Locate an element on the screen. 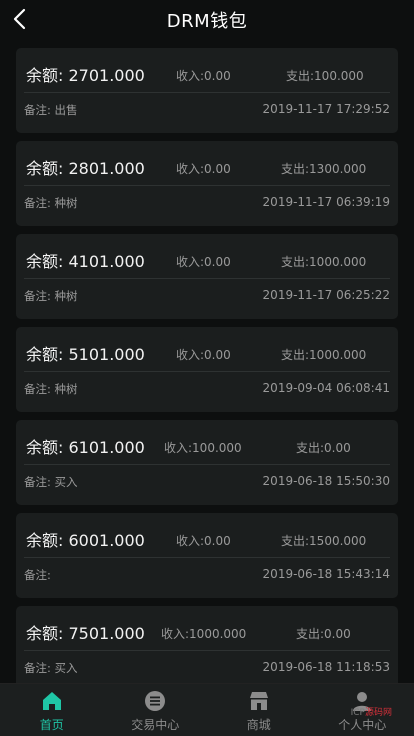 The height and width of the screenshot is (736, 414). home-icon is located at coordinates (52, 701).